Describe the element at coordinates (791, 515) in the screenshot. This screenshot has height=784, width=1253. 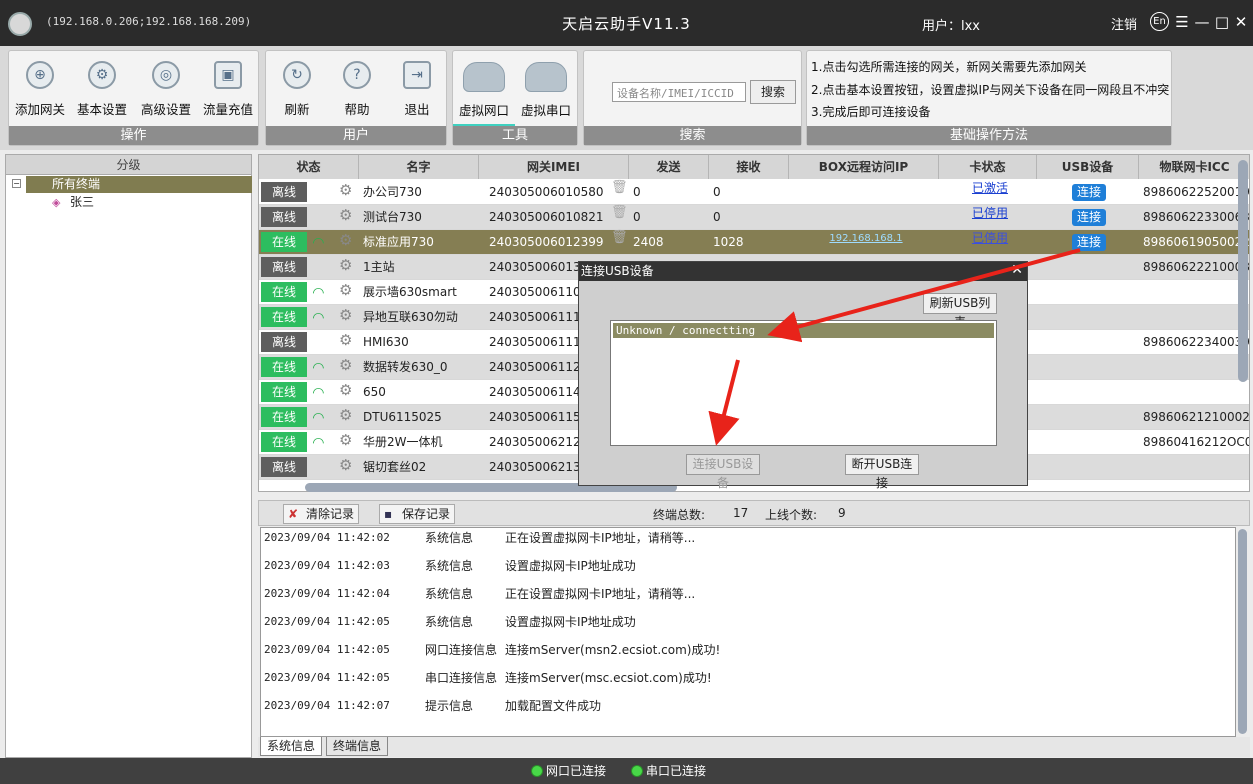
I see `online-label: 上线个数:` at that location.